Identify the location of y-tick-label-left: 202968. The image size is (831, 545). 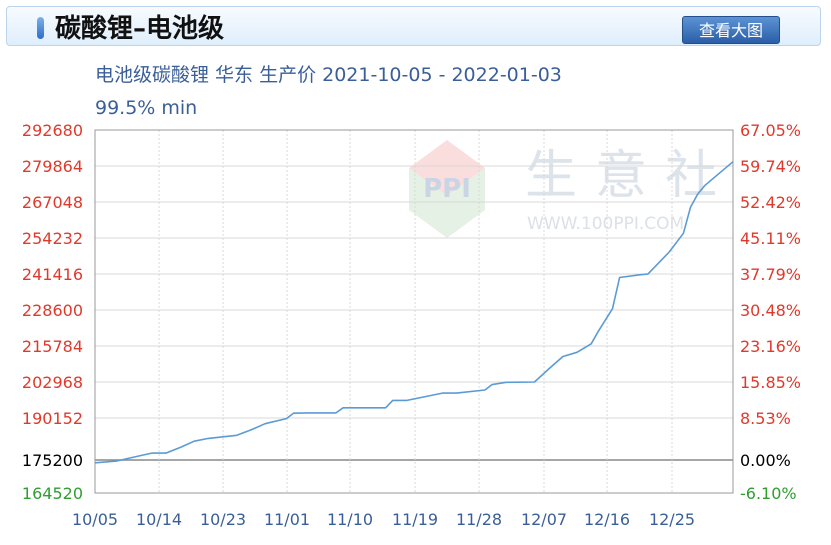
(52, 382).